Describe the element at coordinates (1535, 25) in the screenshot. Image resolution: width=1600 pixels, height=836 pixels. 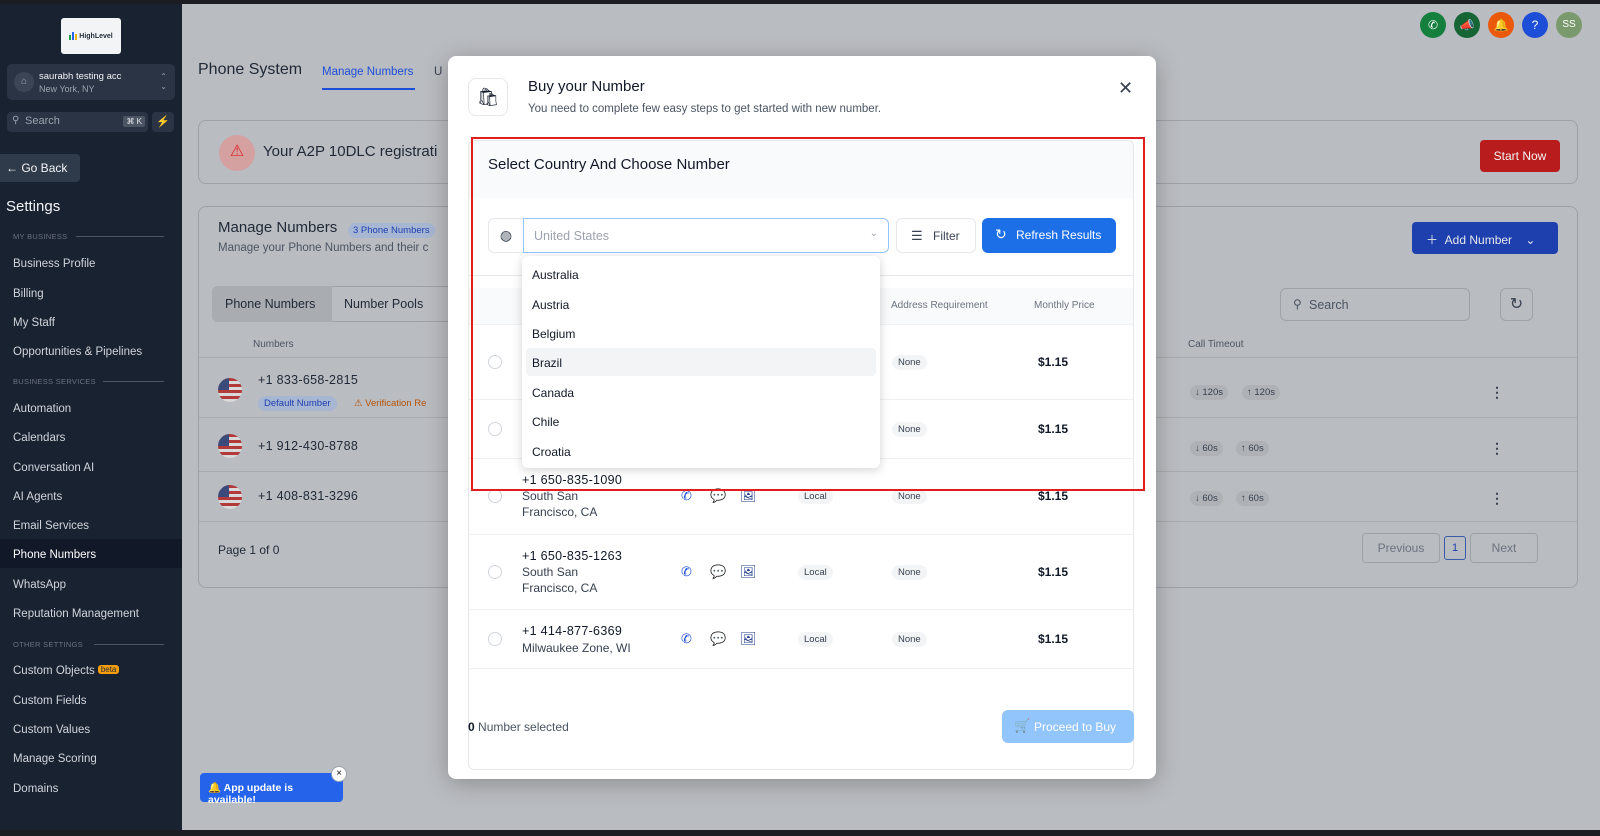
I see `help-icon: ?` at that location.